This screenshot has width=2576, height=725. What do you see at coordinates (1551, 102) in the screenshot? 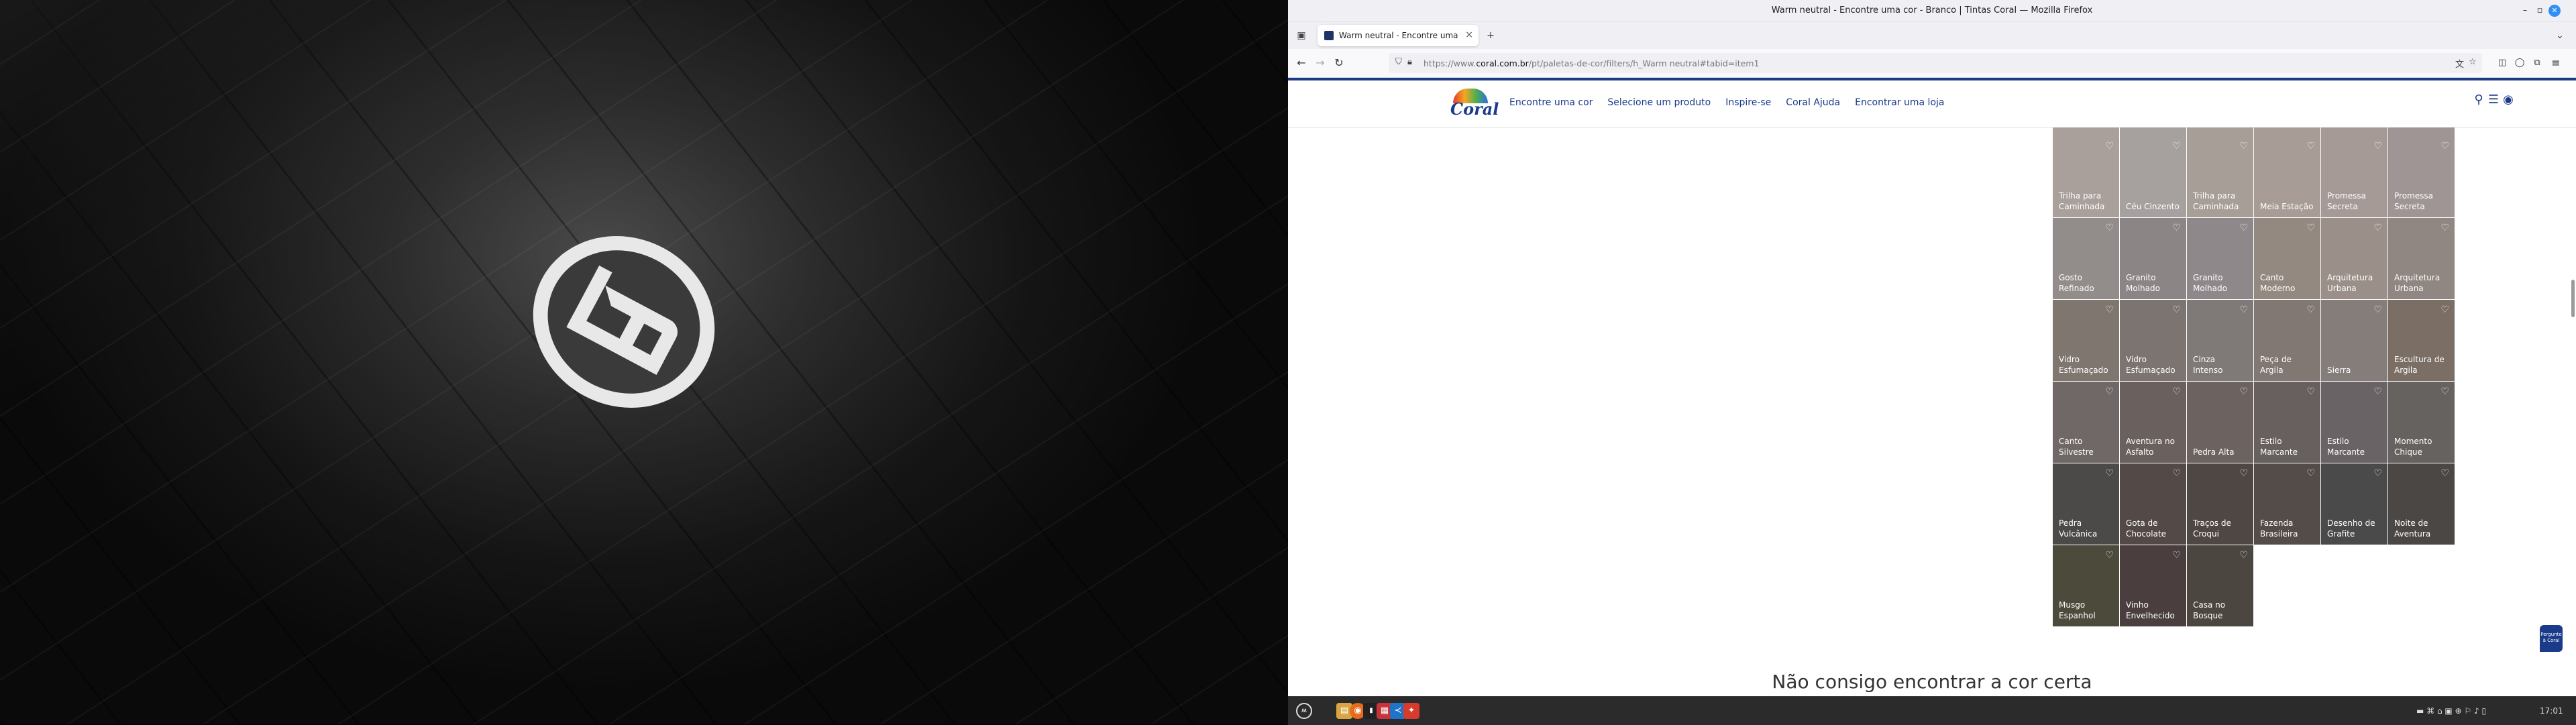
I see `nav-item-find-color: Encontre uma cor` at bounding box center [1551, 102].